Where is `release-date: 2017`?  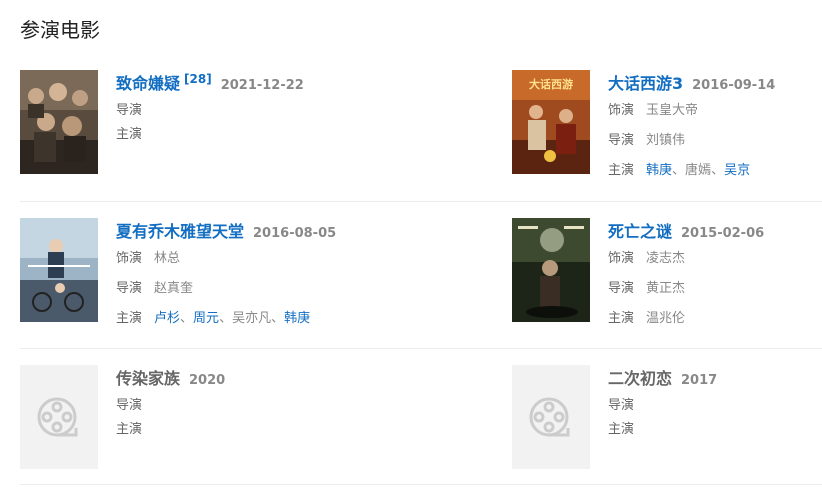 release-date: 2017 is located at coordinates (699, 380).